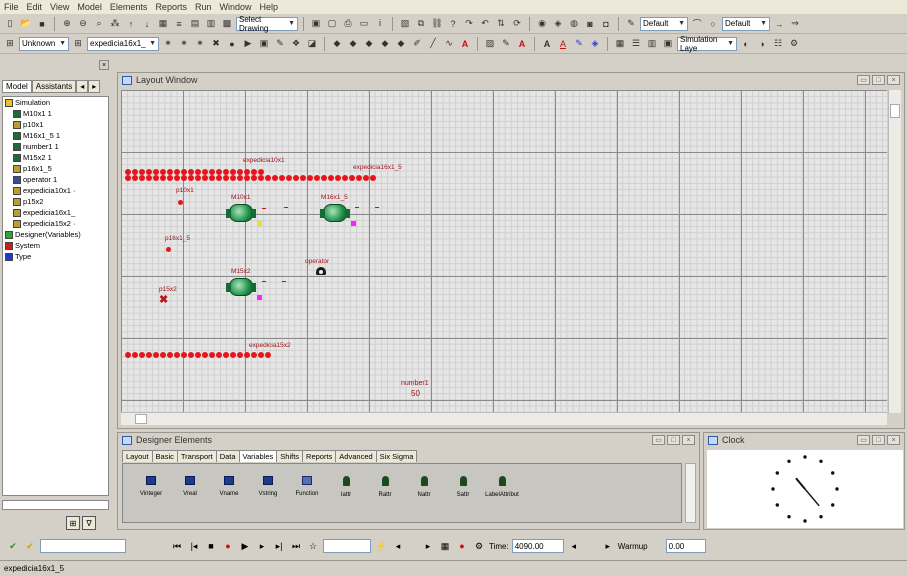 The width and height of the screenshot is (907, 576). Describe the element at coordinates (537, 546) in the screenshot. I see `time-field: 4090.00` at that location.